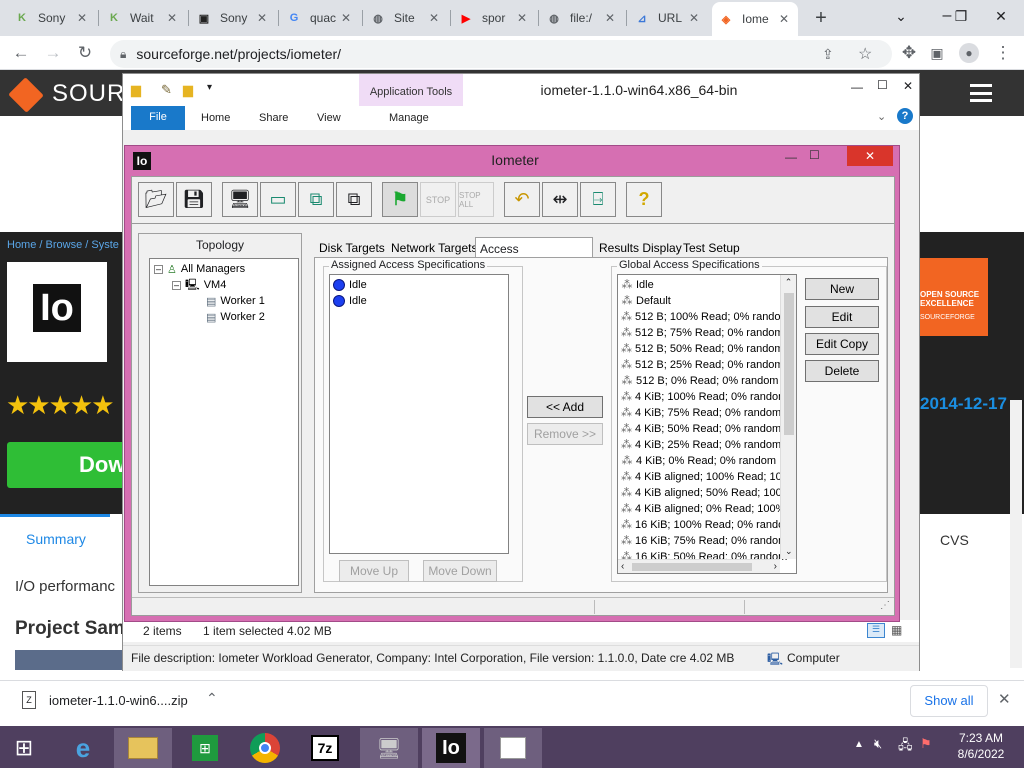 The height and width of the screenshot is (768, 1024). I want to click on download-options-icon: ⌃, so click(212, 698).